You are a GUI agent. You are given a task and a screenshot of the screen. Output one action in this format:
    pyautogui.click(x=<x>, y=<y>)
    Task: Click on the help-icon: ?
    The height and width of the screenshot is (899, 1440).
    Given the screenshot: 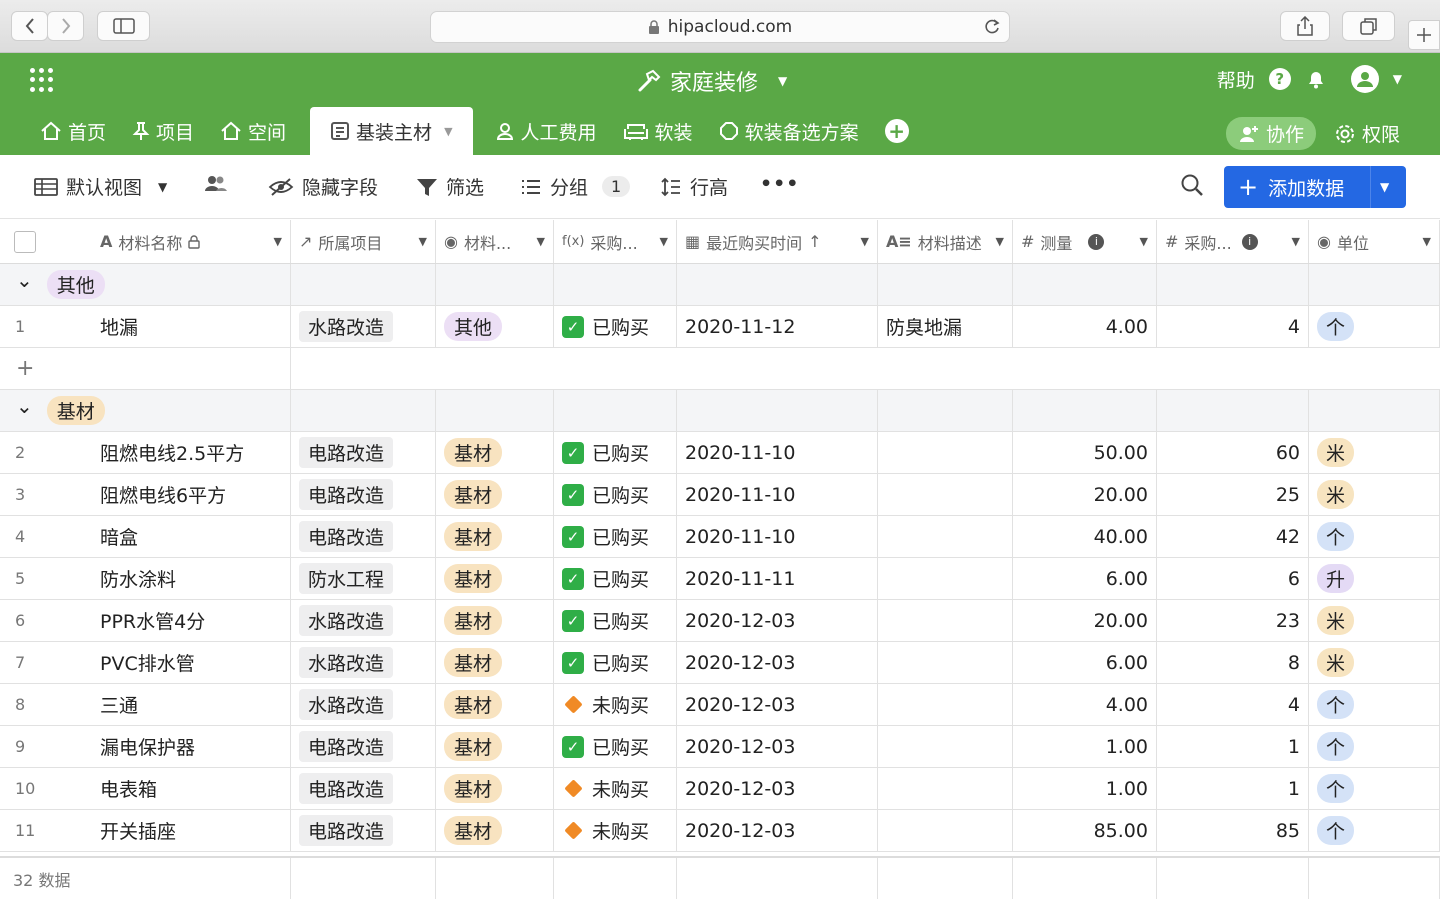 What is the action you would take?
    pyautogui.click(x=1279, y=79)
    